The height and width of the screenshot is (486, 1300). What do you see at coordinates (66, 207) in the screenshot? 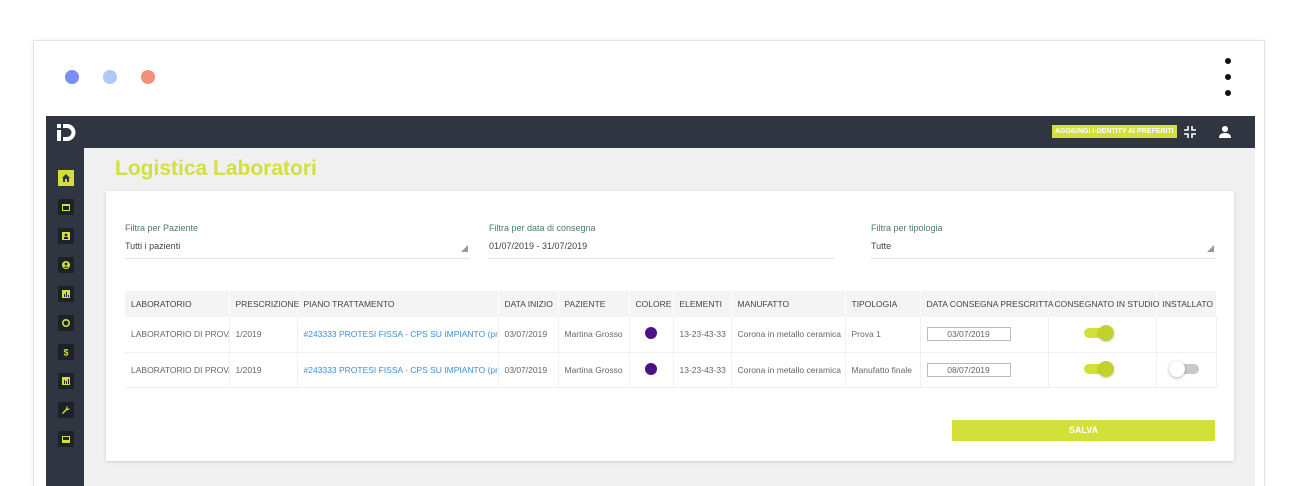
I see `calendar-icon` at bounding box center [66, 207].